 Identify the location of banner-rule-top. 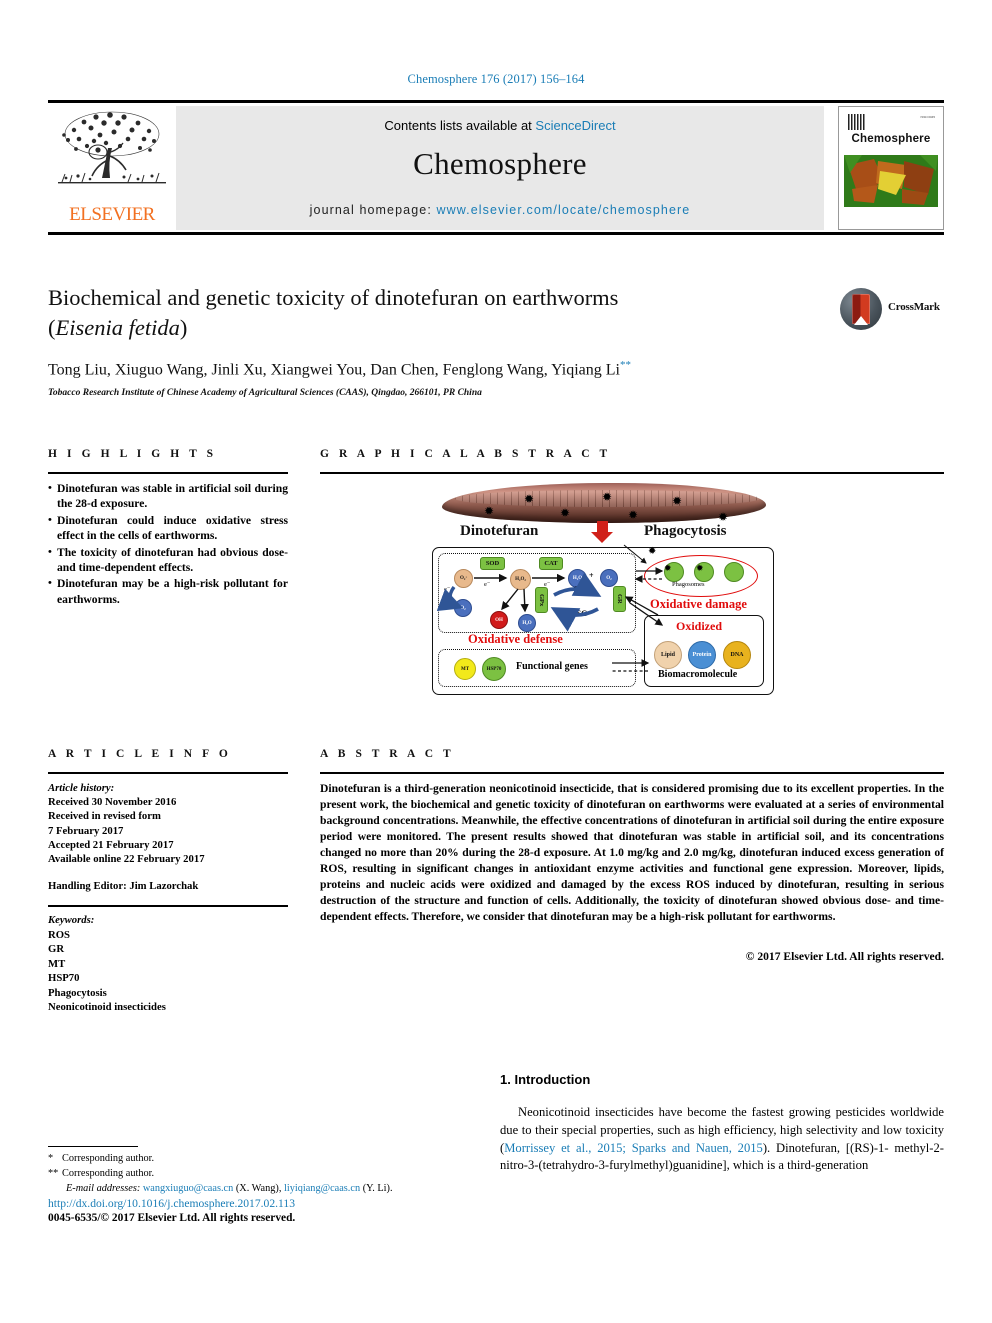
(496, 101).